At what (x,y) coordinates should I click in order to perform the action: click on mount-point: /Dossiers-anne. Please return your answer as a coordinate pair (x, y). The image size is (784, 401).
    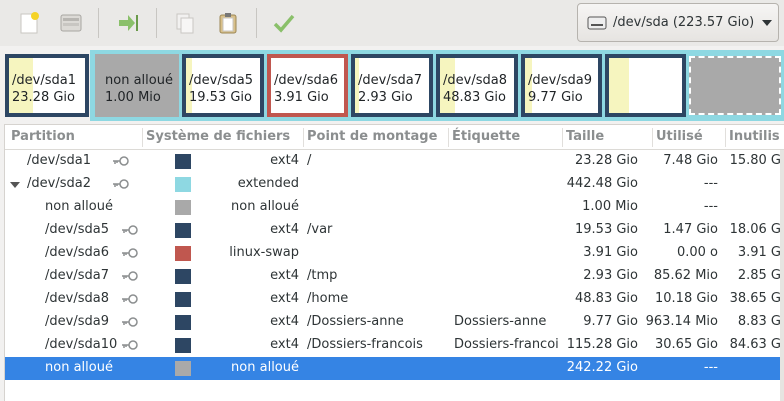
    Looking at the image, I should click on (355, 321).